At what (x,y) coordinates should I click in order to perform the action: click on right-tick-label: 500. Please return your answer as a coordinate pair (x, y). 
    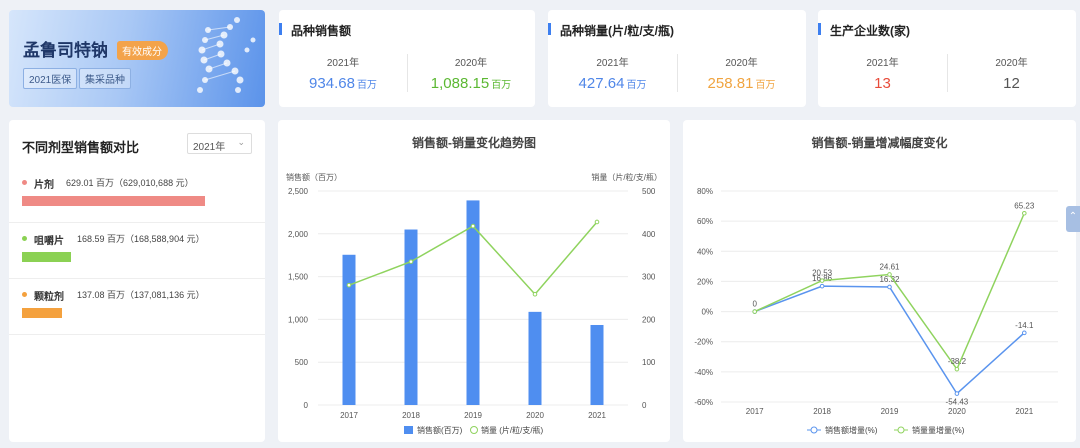
    Looking at the image, I should click on (649, 191).